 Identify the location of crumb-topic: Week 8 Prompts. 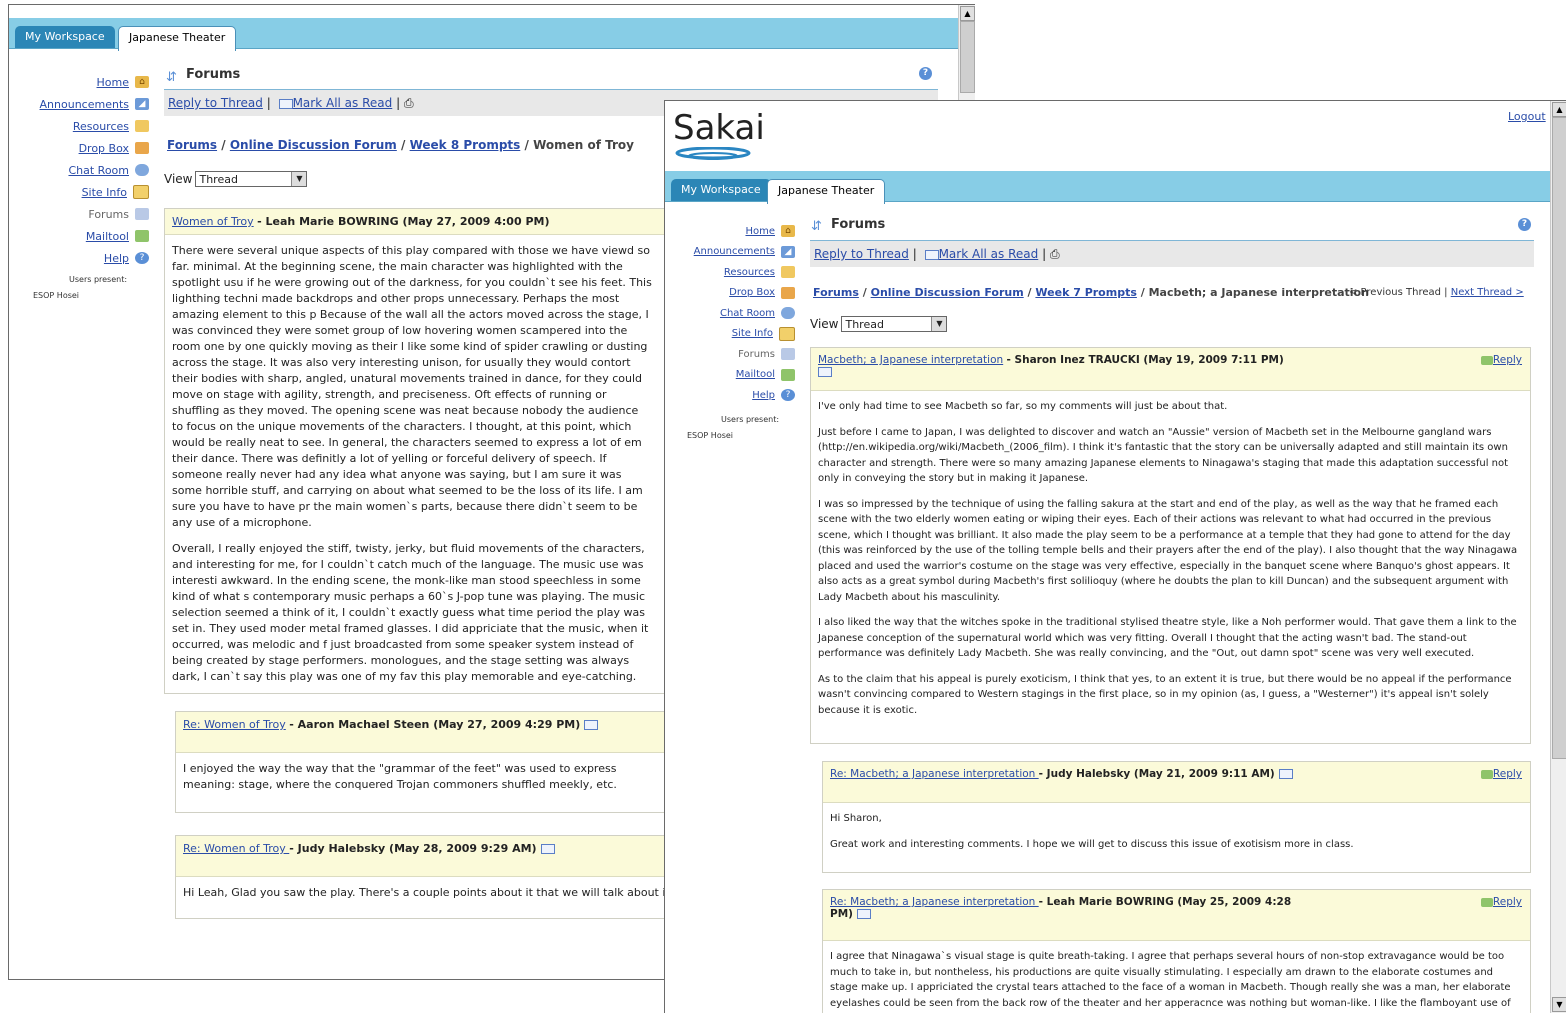
(465, 145).